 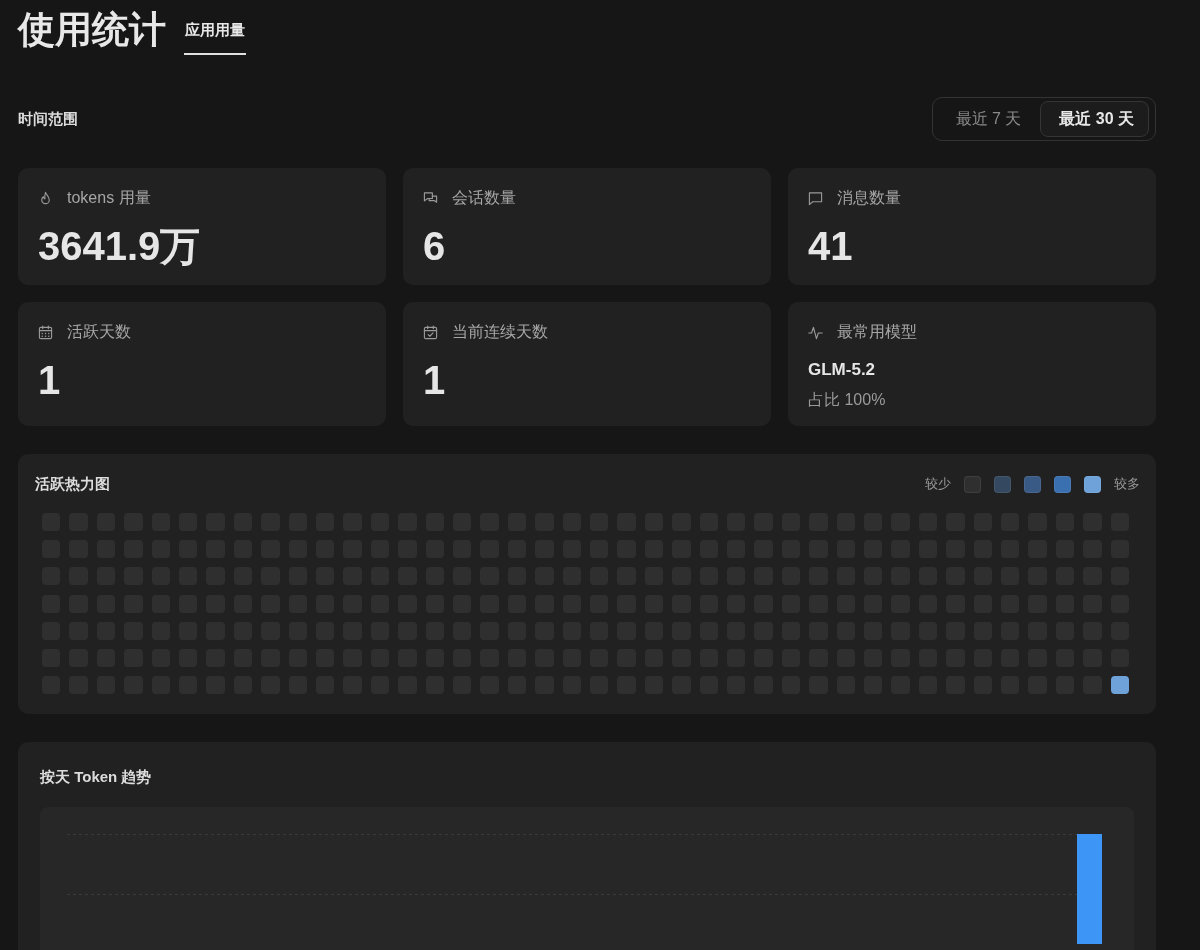 I want to click on flame-icon, so click(x=45, y=198).